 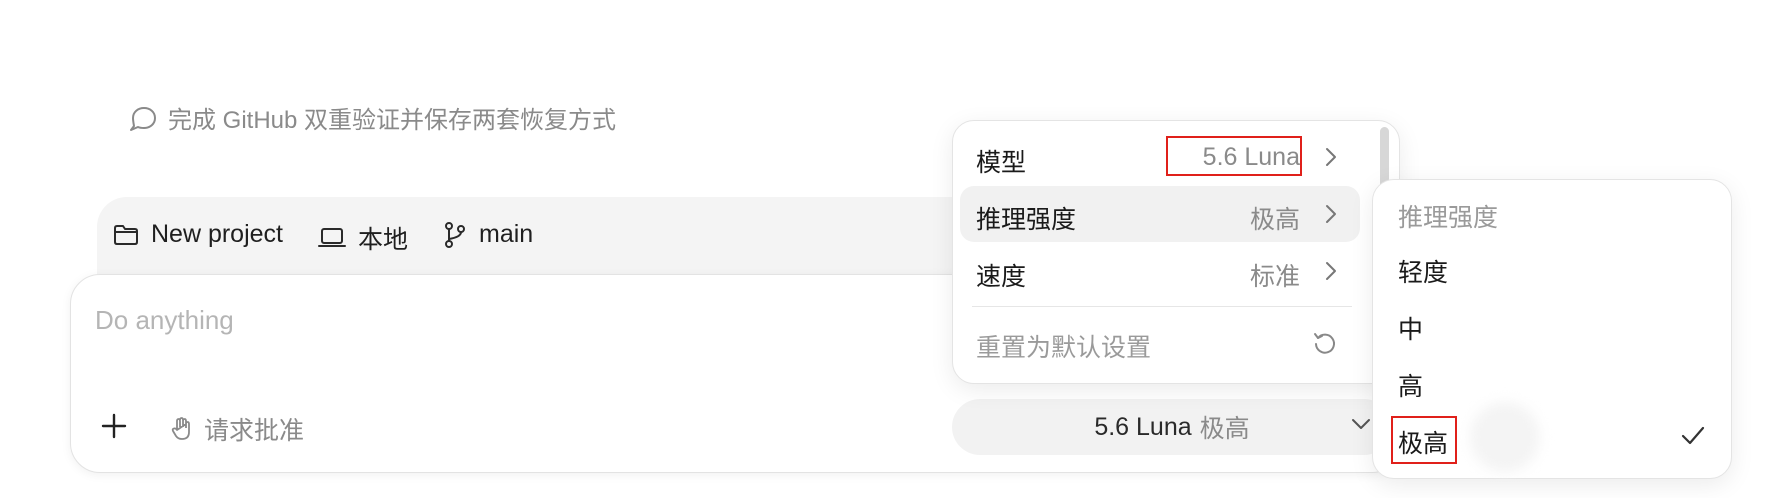 I want to click on effort-option-medium: 中, so click(x=1410, y=328).